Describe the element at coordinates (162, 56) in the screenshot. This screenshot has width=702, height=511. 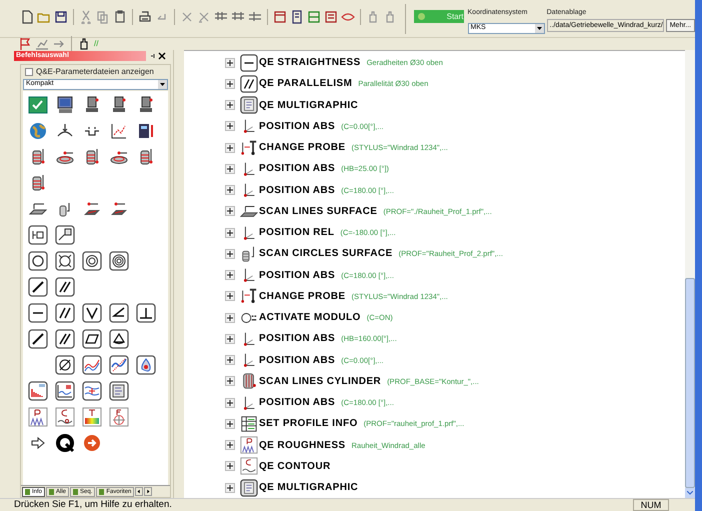
I see `close-icon` at that location.